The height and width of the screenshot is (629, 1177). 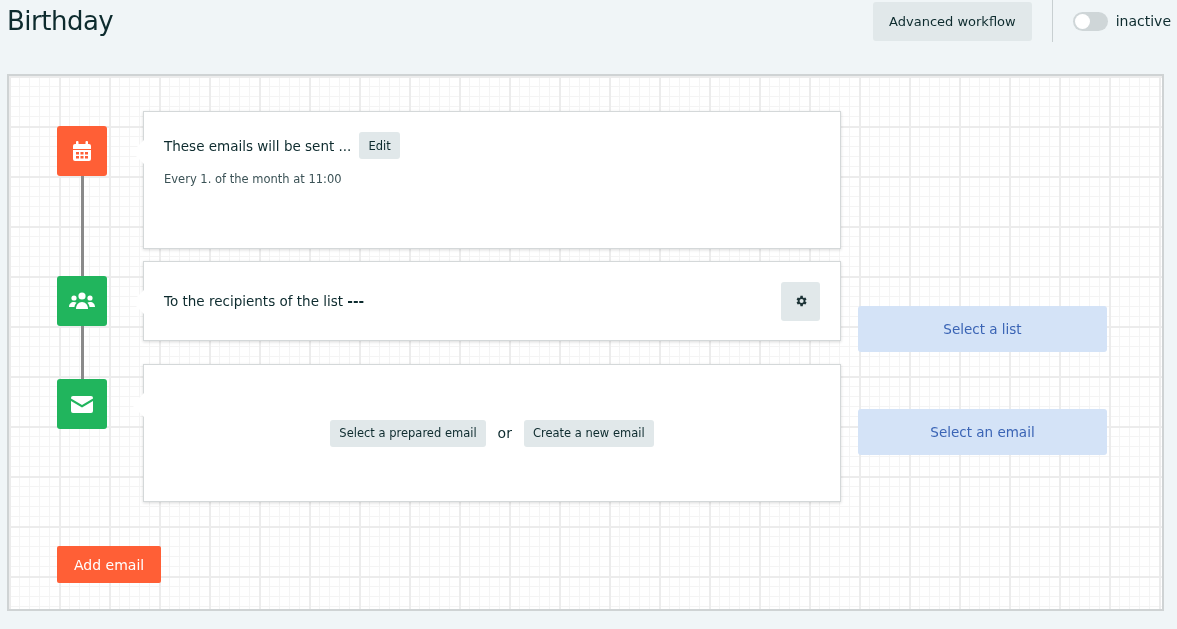 I want to click on page-title: Birthday, so click(x=61, y=21).